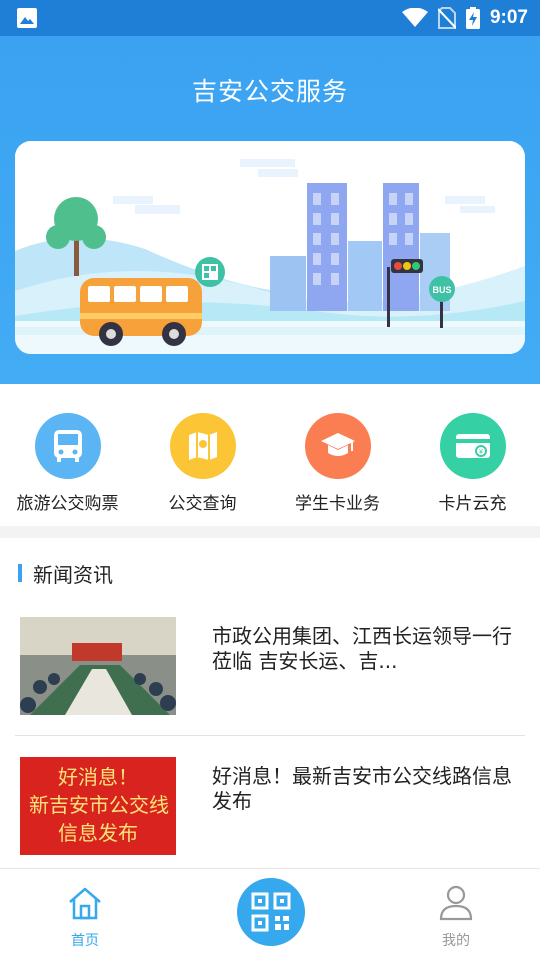 This screenshot has height=961, width=540. I want to click on user-icon, so click(456, 903).